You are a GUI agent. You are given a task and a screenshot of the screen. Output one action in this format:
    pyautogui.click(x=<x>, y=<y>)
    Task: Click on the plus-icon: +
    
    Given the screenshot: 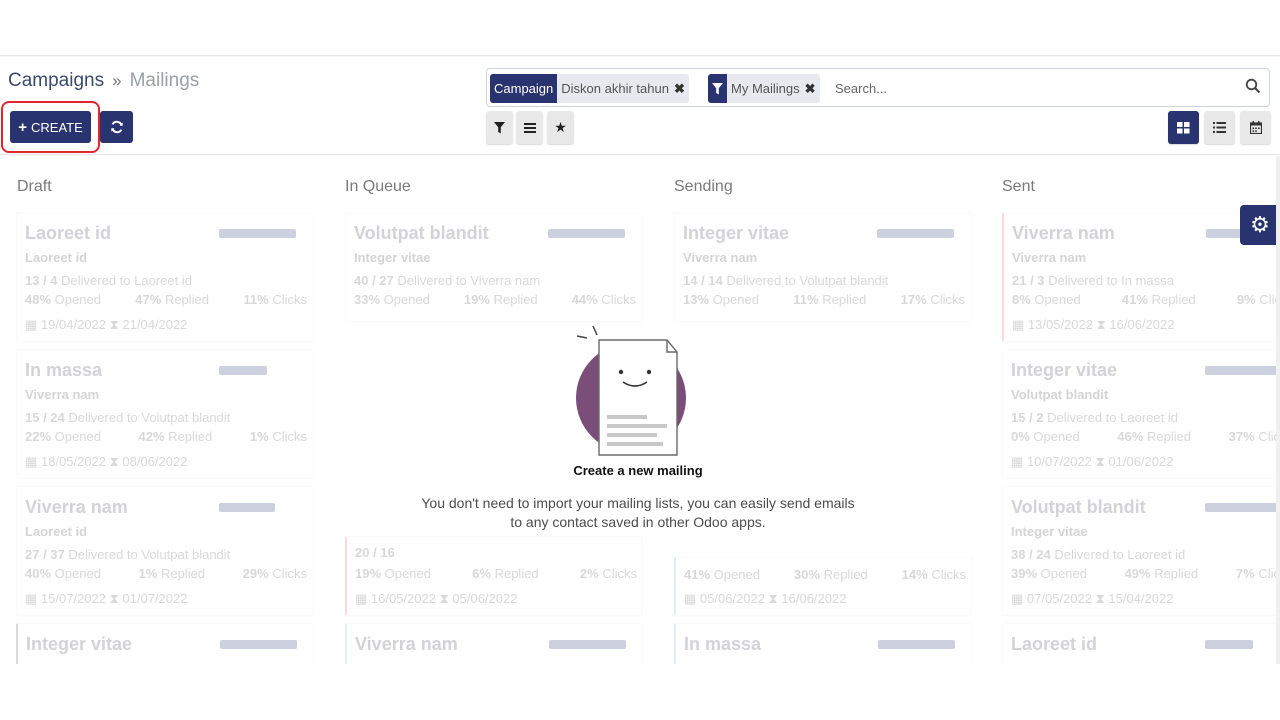 What is the action you would take?
    pyautogui.click(x=22, y=127)
    